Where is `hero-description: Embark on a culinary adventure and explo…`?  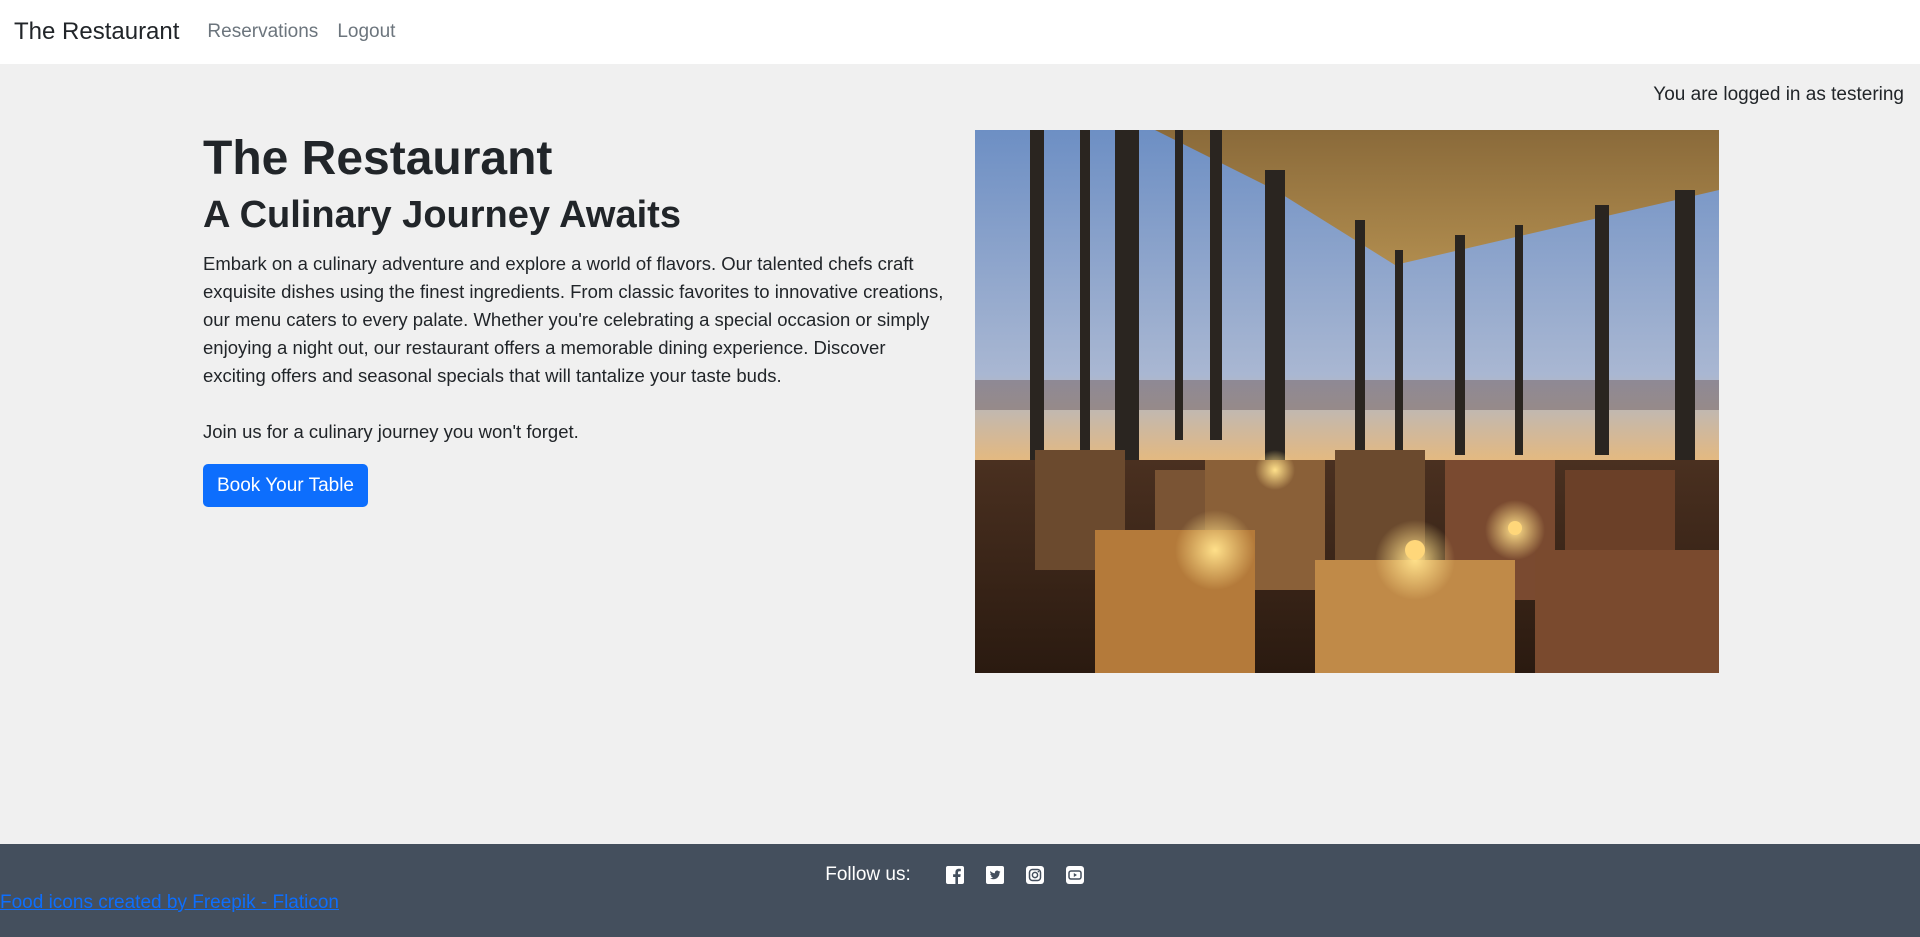
hero-description: Embark on a culinary adventure and explo… is located at coordinates (573, 319).